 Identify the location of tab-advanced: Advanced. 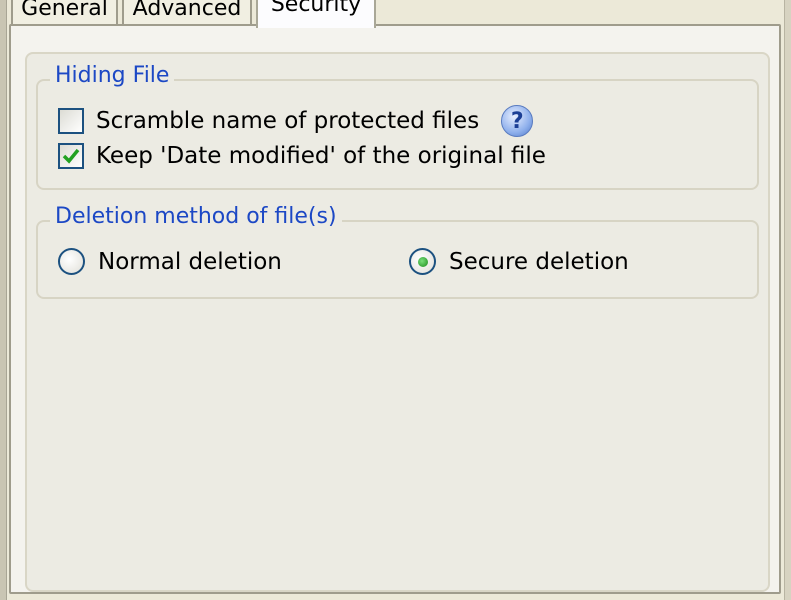
(187, 12).